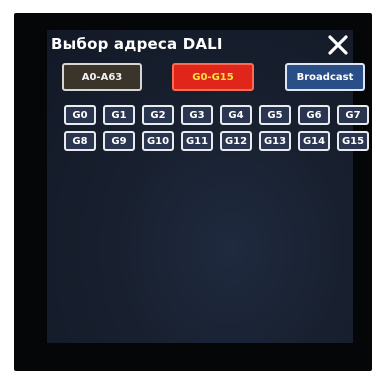 The height and width of the screenshot is (381, 384). I want to click on g-range-button: G0-G15, so click(213, 77).